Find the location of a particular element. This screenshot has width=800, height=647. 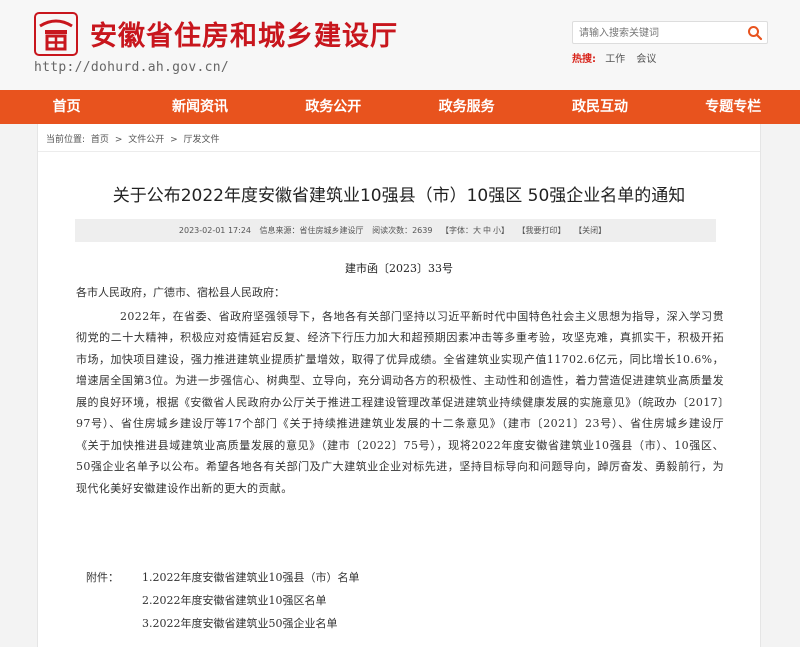

attachments-label: 附件： is located at coordinates (102, 577).